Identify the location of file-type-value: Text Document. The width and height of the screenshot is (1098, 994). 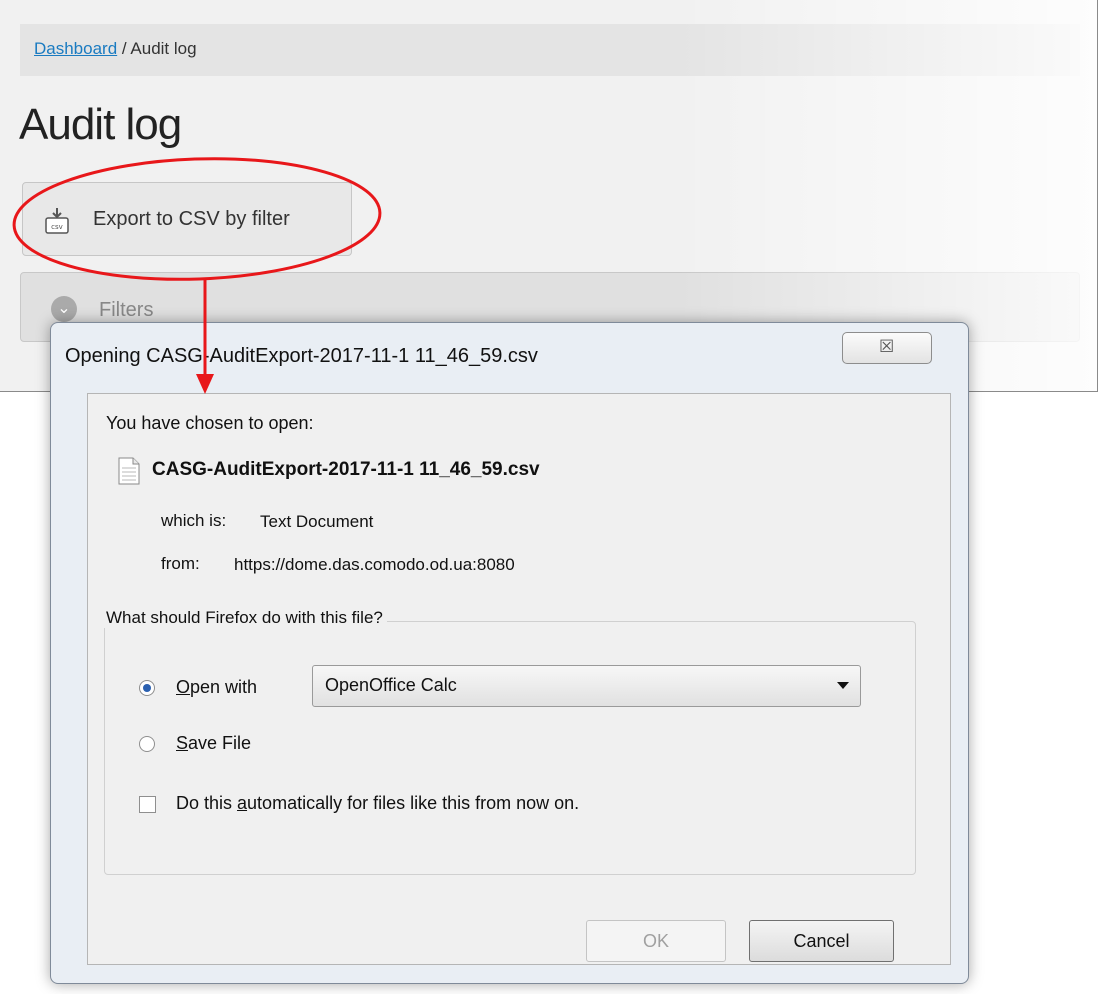
(317, 521).